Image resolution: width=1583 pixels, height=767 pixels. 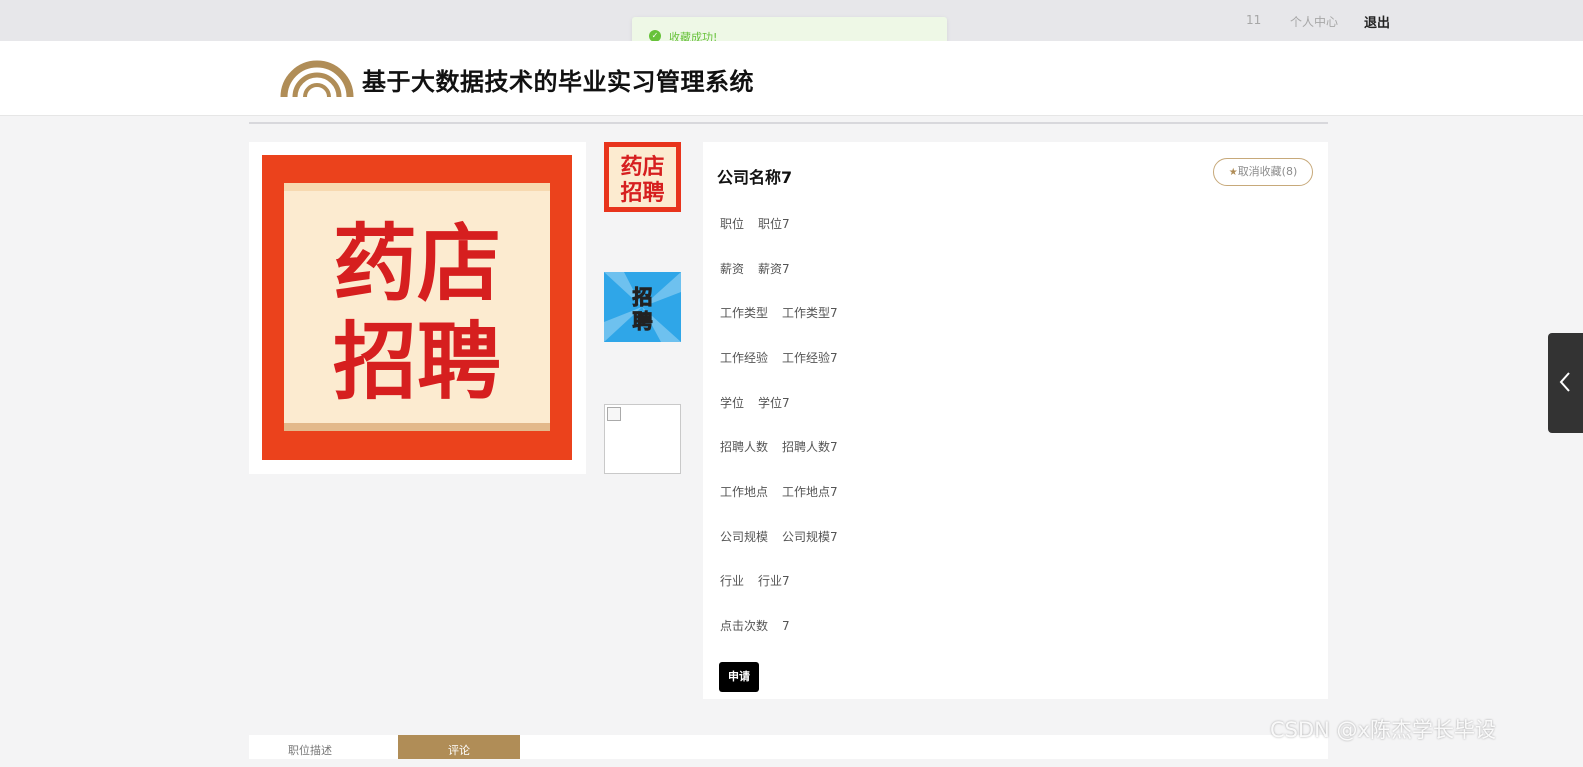 I want to click on field-value: 公司规模7, so click(x=810, y=537).